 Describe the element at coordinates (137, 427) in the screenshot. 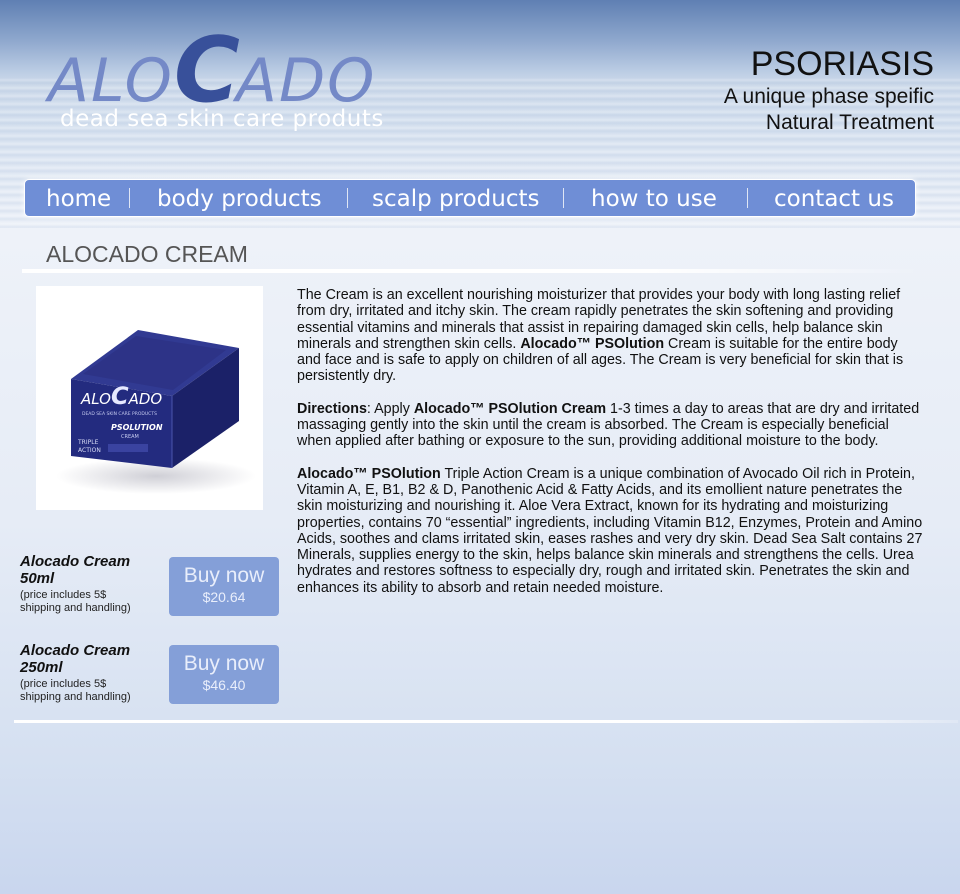

I see `box-product-name: PSOLUTION` at that location.